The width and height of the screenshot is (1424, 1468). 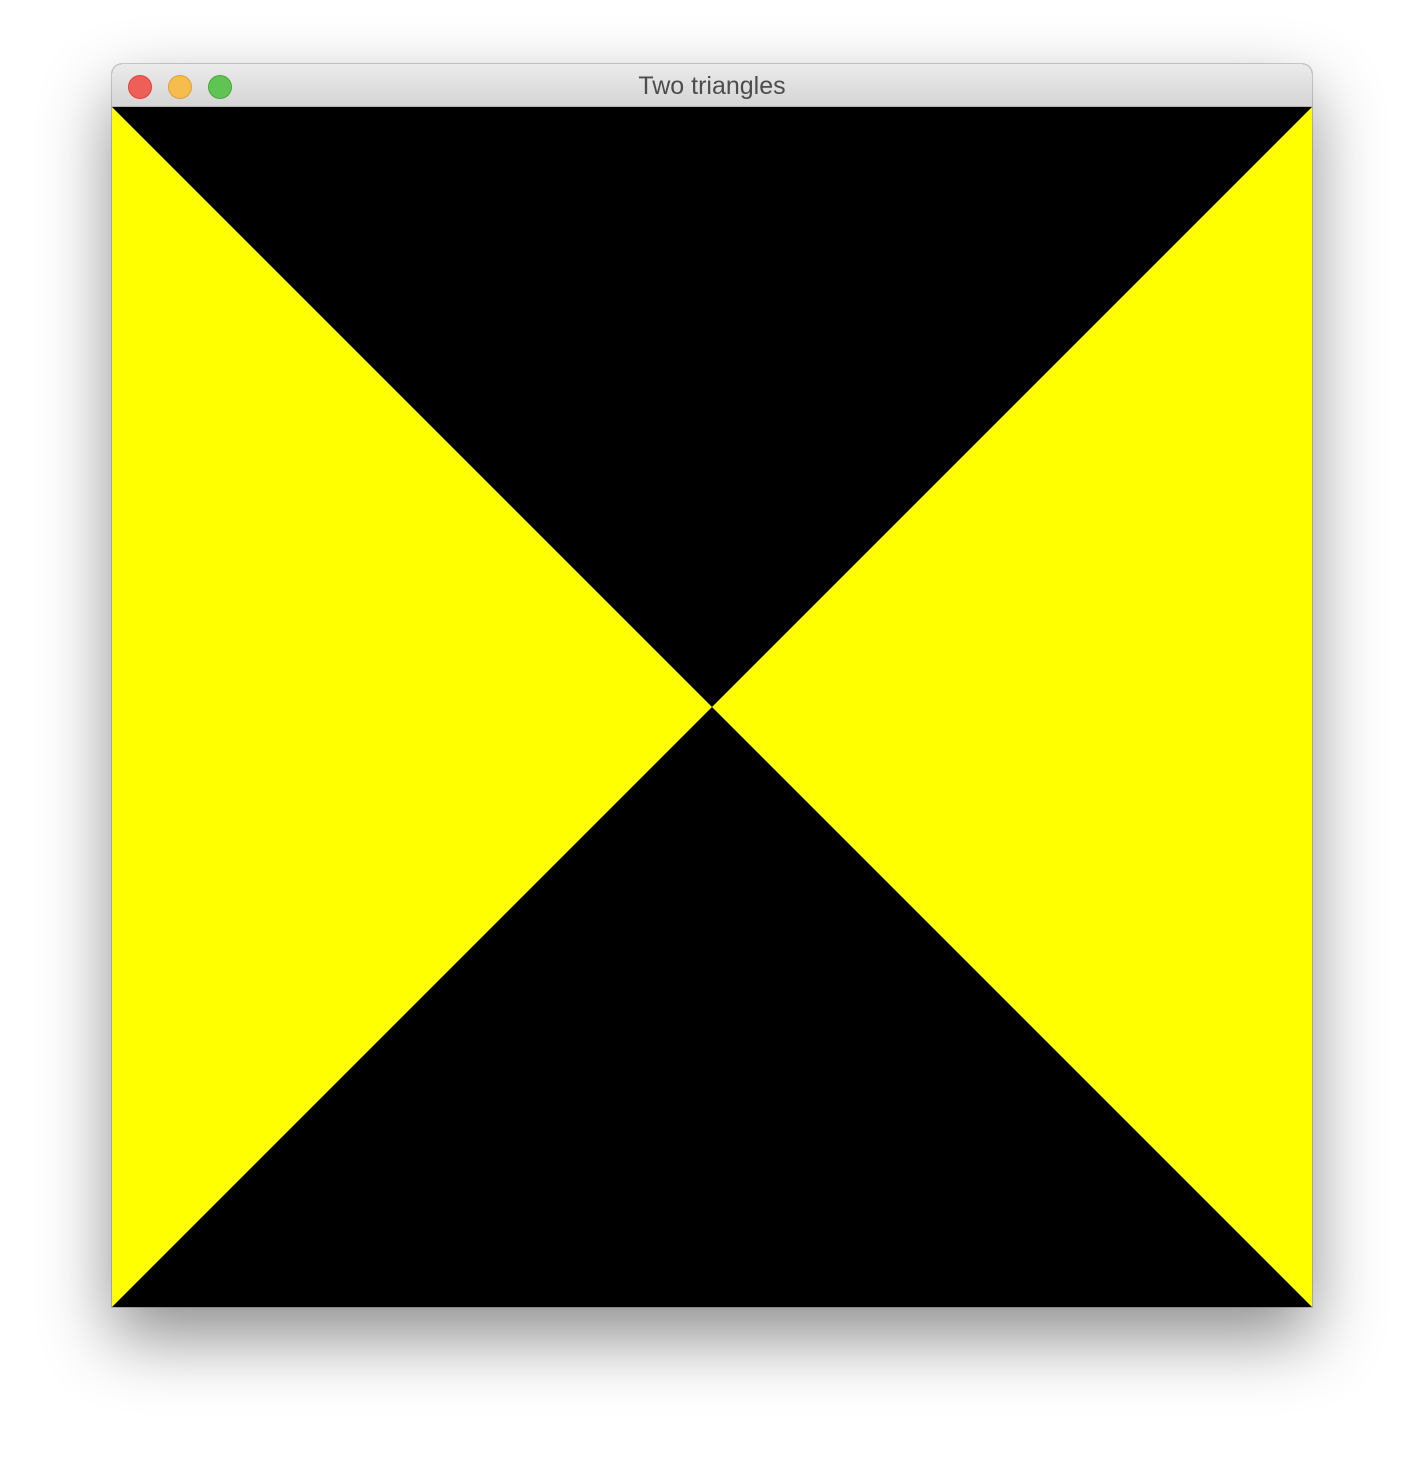 I want to click on window-title: Two triangles, so click(x=712, y=86).